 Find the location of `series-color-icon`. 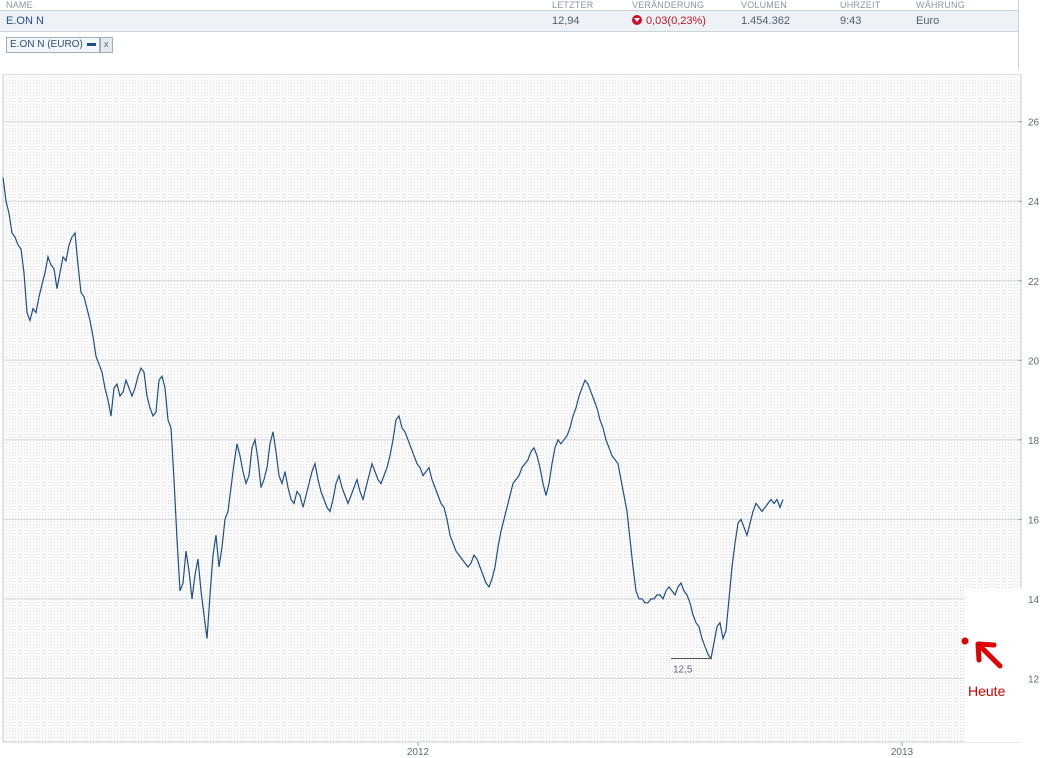

series-color-icon is located at coordinates (91, 44).